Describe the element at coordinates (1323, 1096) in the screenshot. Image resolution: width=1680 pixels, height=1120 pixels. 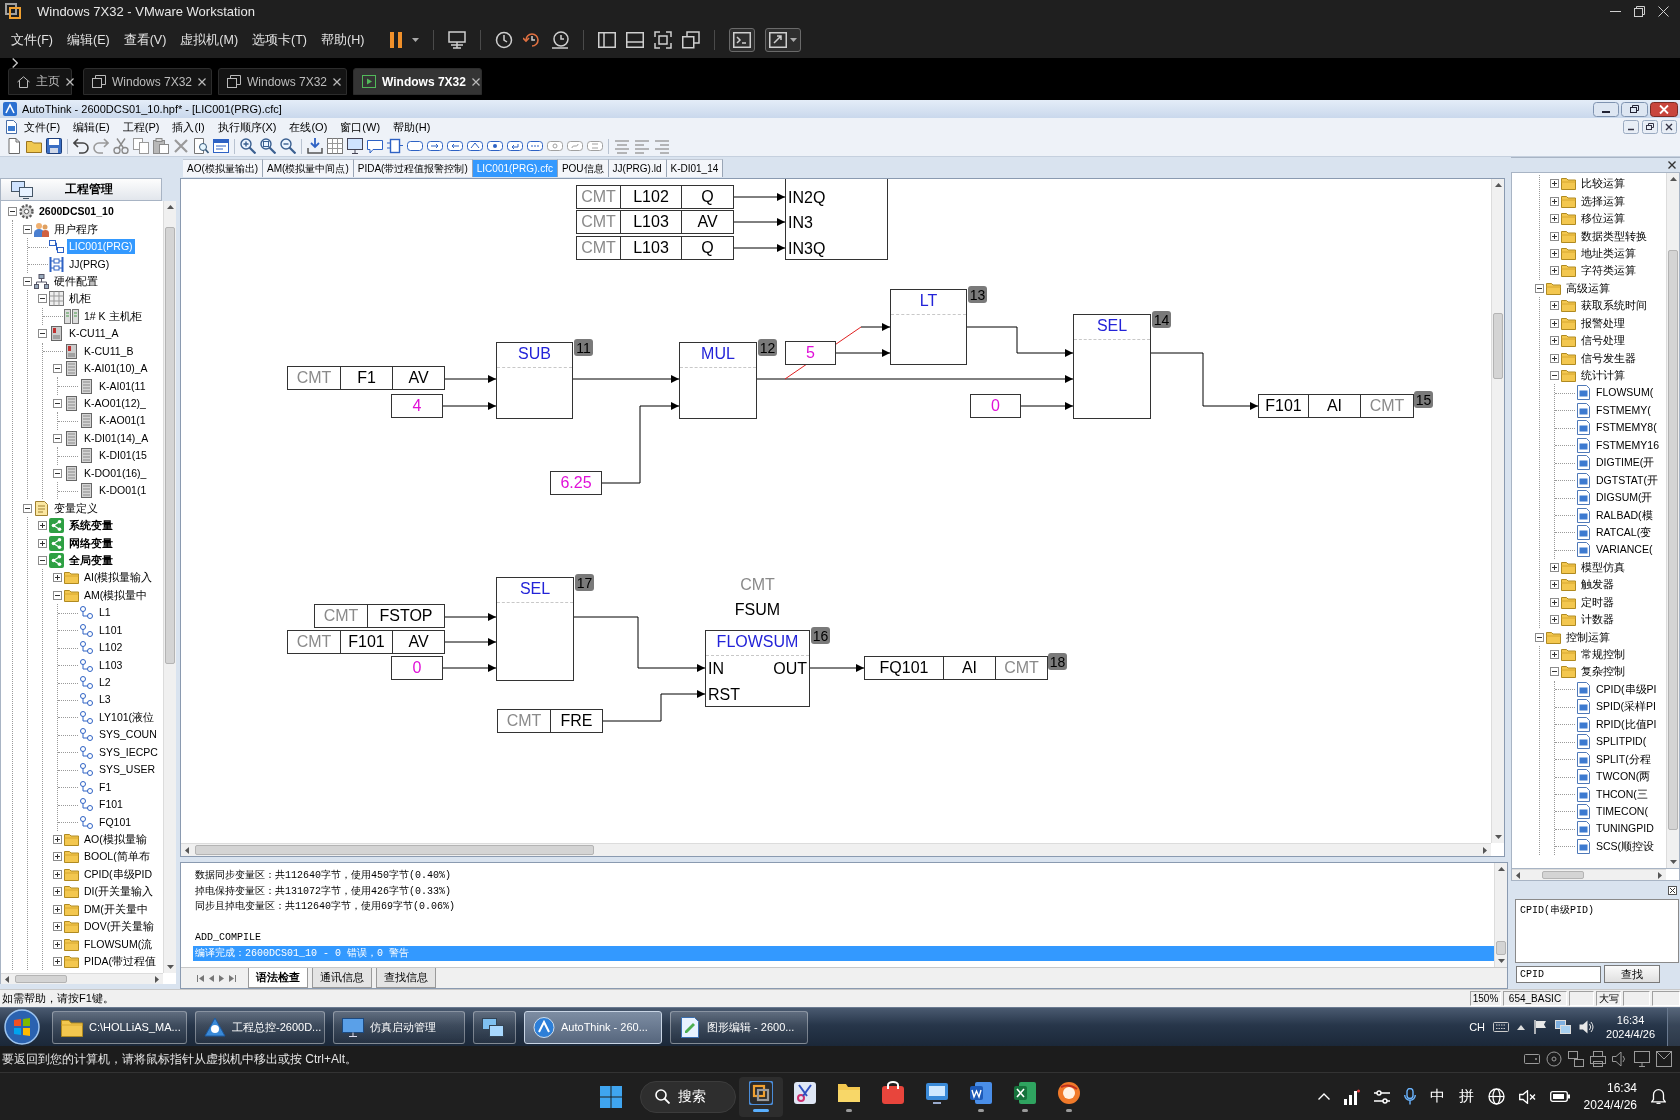
I see `chevron-up-icon` at that location.